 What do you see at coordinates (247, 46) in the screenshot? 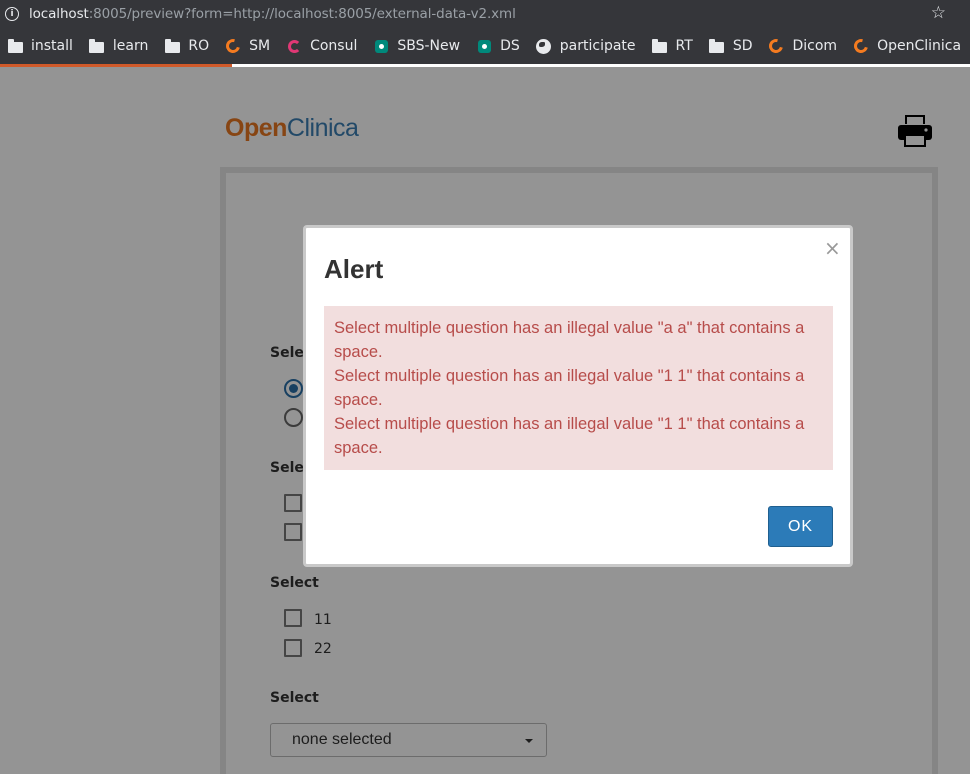
I see `bookmark-sm: SM` at bounding box center [247, 46].